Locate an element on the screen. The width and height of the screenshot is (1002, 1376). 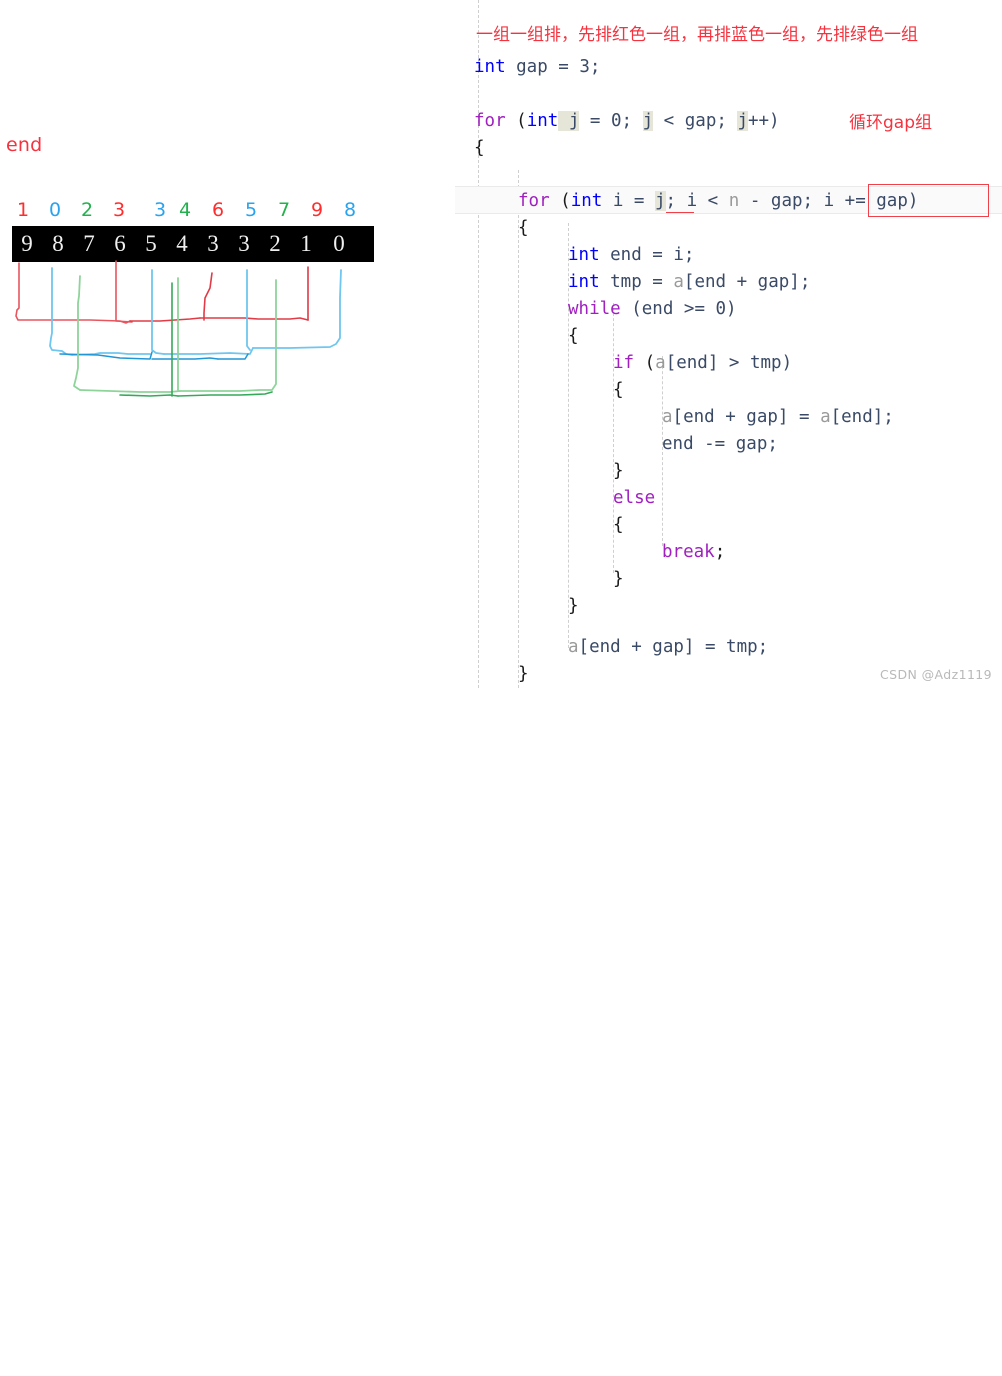
underline-j-init is located at coordinates (680, 212).